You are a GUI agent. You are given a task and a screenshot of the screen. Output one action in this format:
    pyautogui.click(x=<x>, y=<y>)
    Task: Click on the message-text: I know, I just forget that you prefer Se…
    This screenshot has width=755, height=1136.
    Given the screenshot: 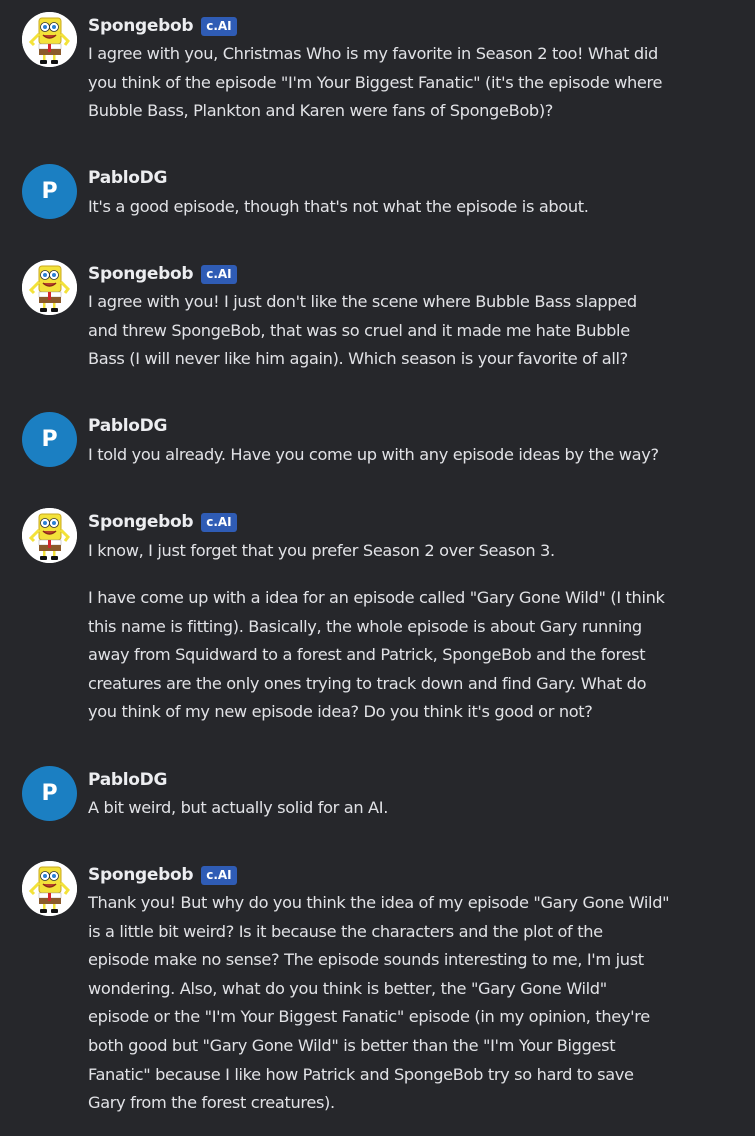 What is the action you would take?
    pyautogui.click(x=420, y=632)
    